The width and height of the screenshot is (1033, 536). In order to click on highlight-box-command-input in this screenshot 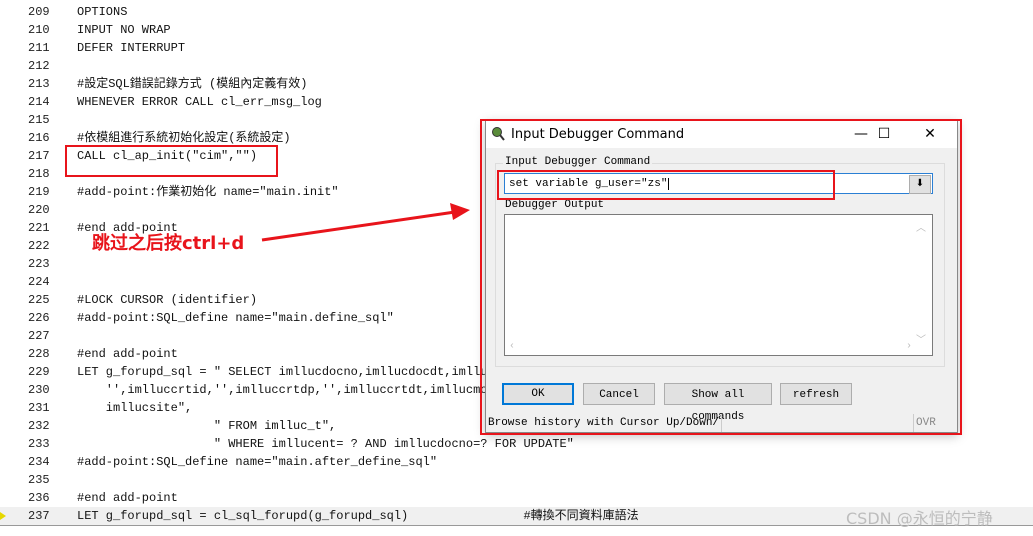, I will do `click(666, 185)`.